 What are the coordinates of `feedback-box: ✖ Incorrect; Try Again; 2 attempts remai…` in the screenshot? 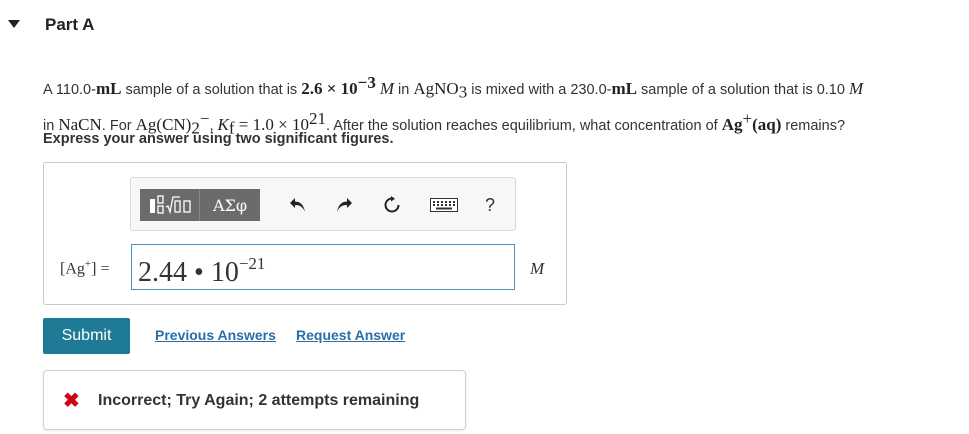 It's located at (254, 400).